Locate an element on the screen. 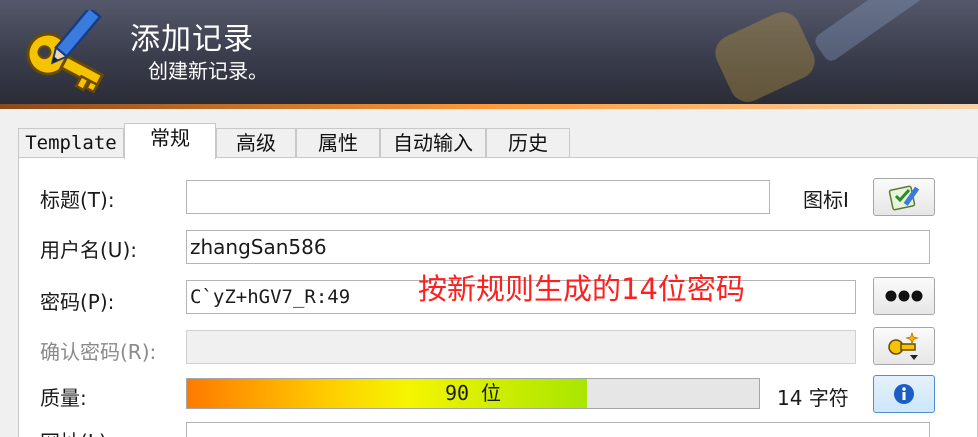 The width and height of the screenshot is (978, 437). icon-picker-button is located at coordinates (904, 197).